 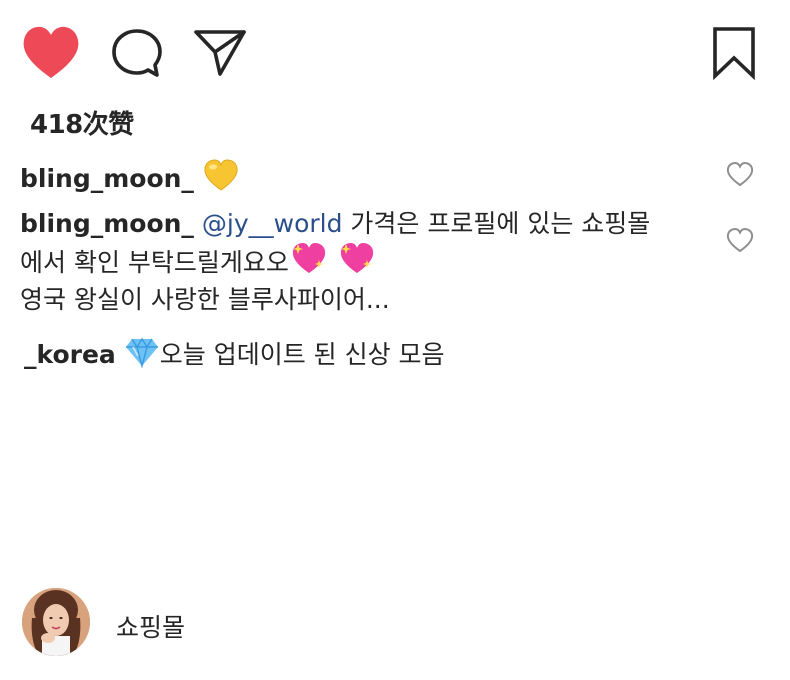 I want to click on comment-2: bling_moon_ @jy__world 가격은 프로필에 있는 쇼핑몰, so click(x=335, y=224).